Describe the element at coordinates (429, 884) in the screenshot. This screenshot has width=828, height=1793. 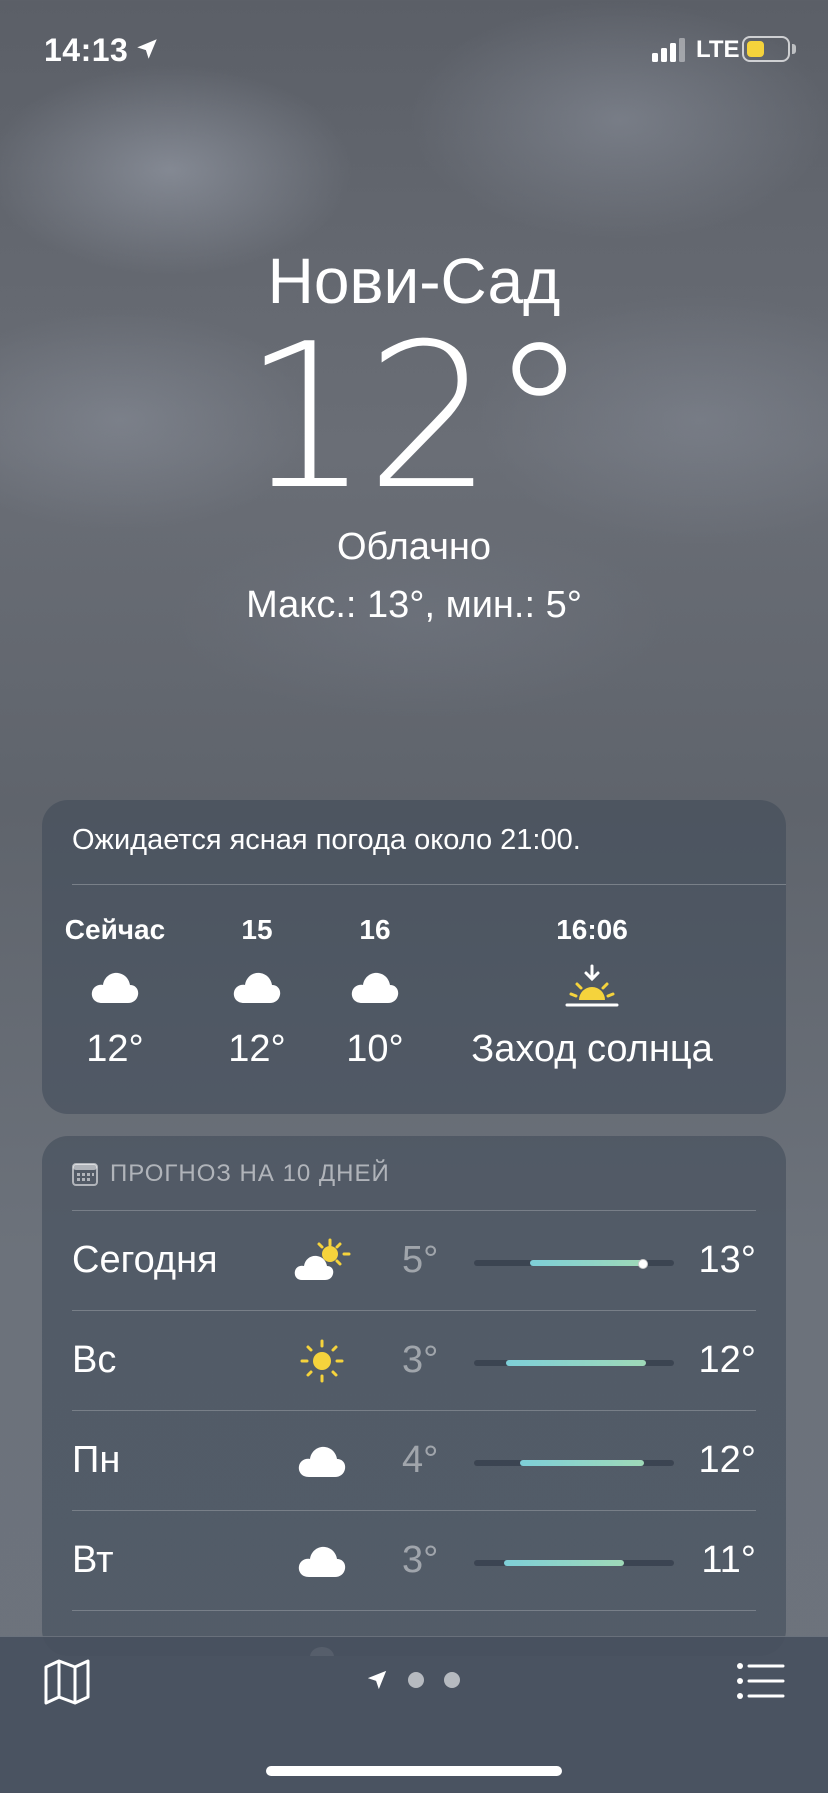
I see `divider` at that location.